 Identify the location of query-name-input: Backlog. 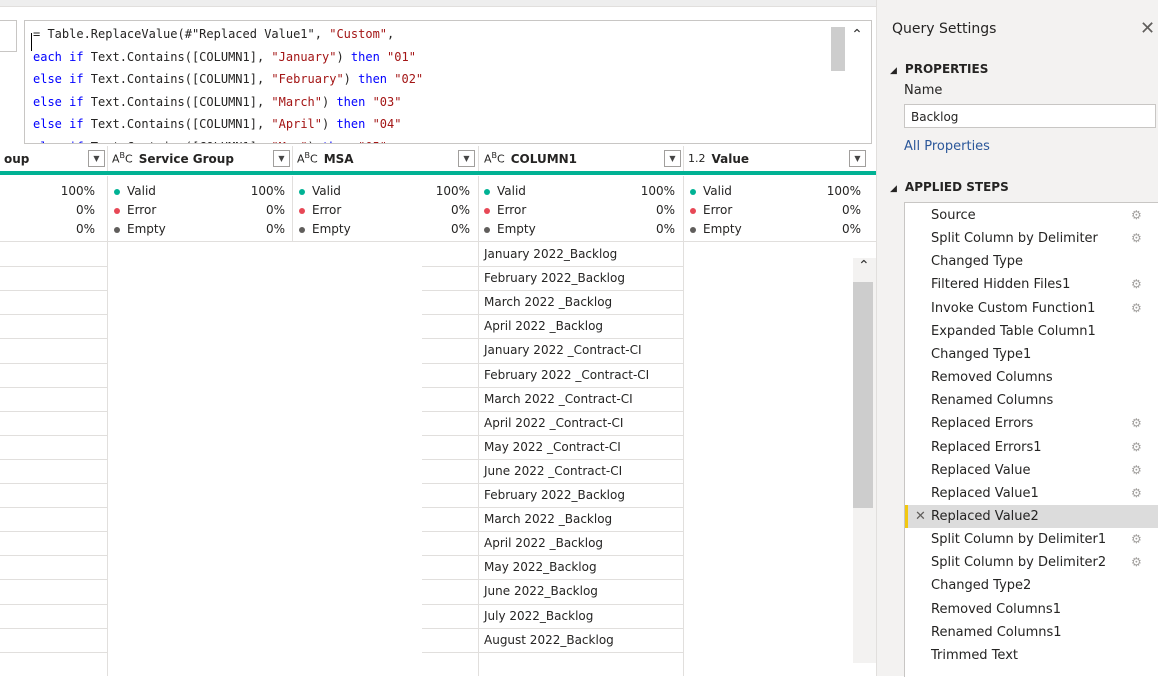
(1030, 116).